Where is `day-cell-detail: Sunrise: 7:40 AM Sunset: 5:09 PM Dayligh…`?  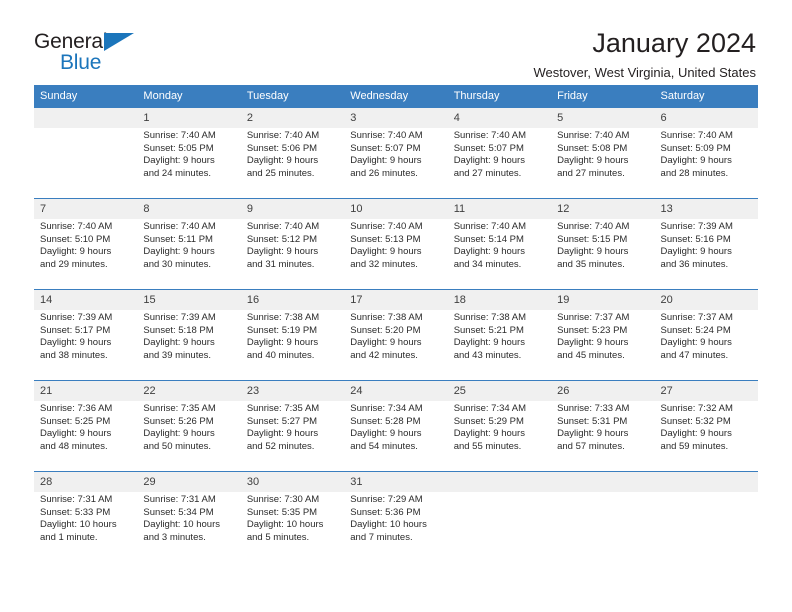
day-cell-detail: Sunrise: 7:40 AM Sunset: 5:09 PM Dayligh… is located at coordinates (706, 163).